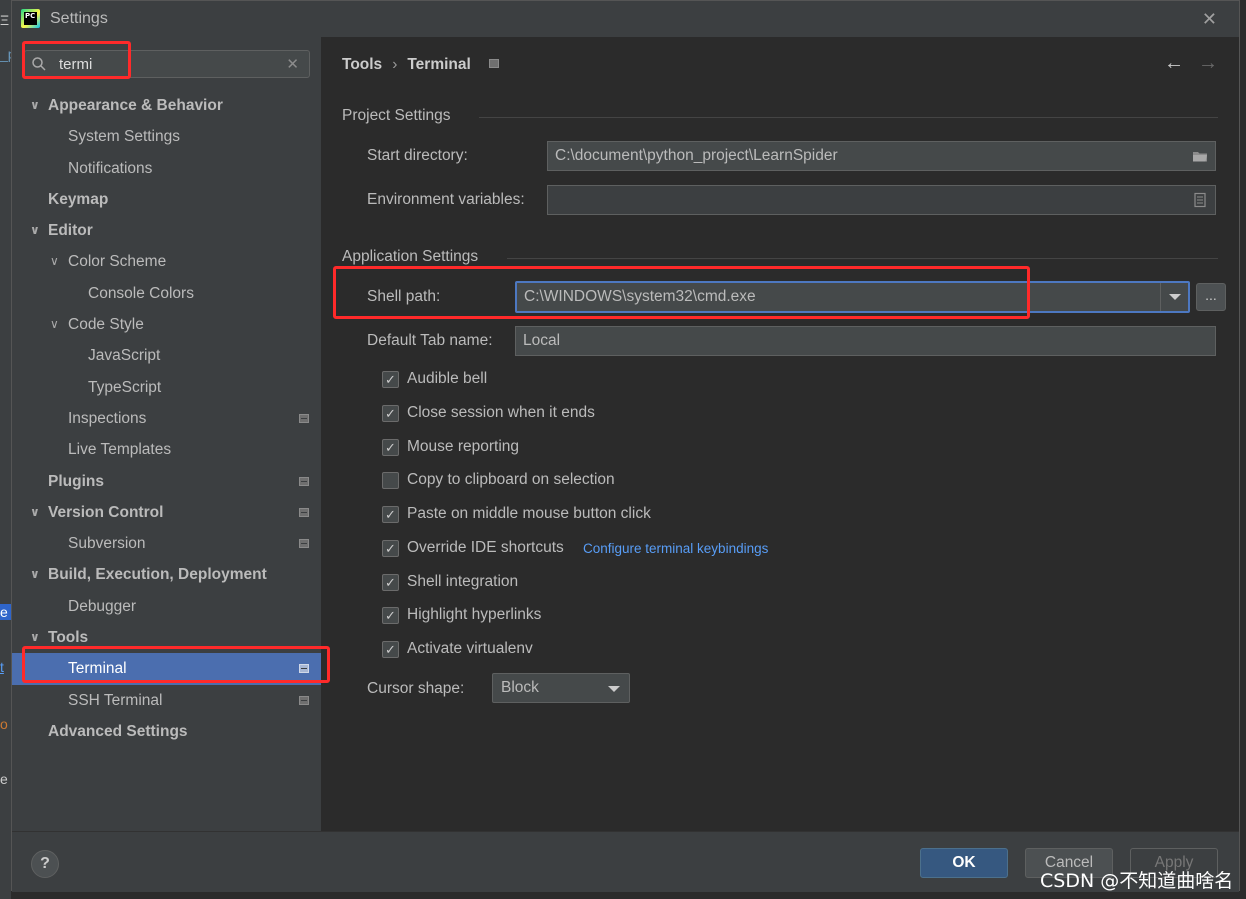 Image resolution: width=1246 pixels, height=899 pixels. Describe the element at coordinates (30, 18) in the screenshot. I see `pycharm-logo-icon: PC` at that location.